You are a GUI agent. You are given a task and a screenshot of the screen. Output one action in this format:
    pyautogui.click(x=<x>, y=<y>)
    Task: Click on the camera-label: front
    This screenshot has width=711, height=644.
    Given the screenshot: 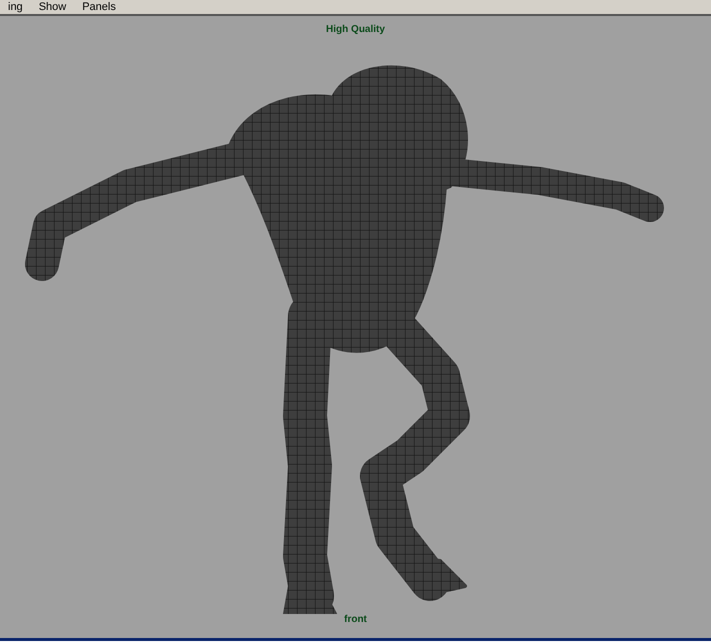 What is the action you would take?
    pyautogui.click(x=355, y=620)
    